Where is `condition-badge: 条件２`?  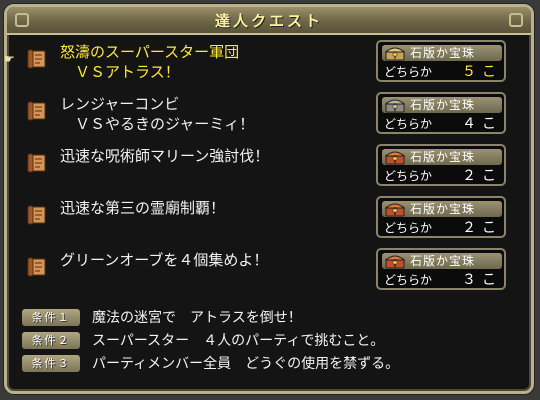
condition-badge: 条件２ is located at coordinates (51, 340).